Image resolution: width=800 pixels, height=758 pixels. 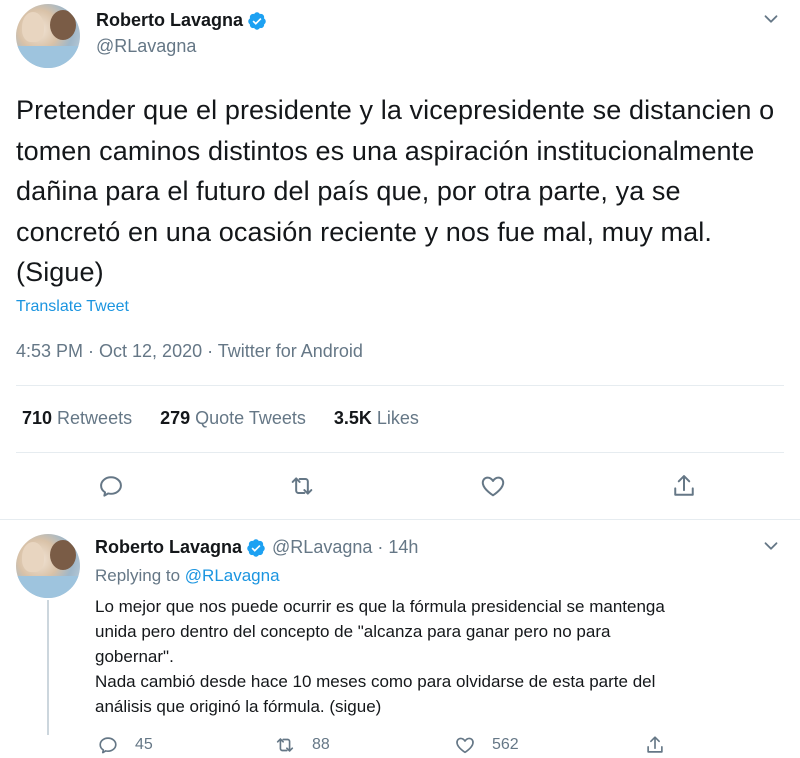 What do you see at coordinates (302, 745) in the screenshot?
I see `reply-retweet-button: 88` at bounding box center [302, 745].